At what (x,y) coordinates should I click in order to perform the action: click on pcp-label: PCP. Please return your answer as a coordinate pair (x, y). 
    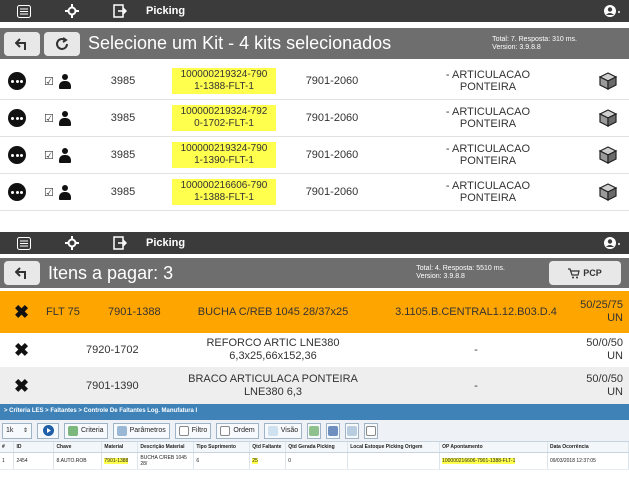
    Looking at the image, I should click on (592, 273).